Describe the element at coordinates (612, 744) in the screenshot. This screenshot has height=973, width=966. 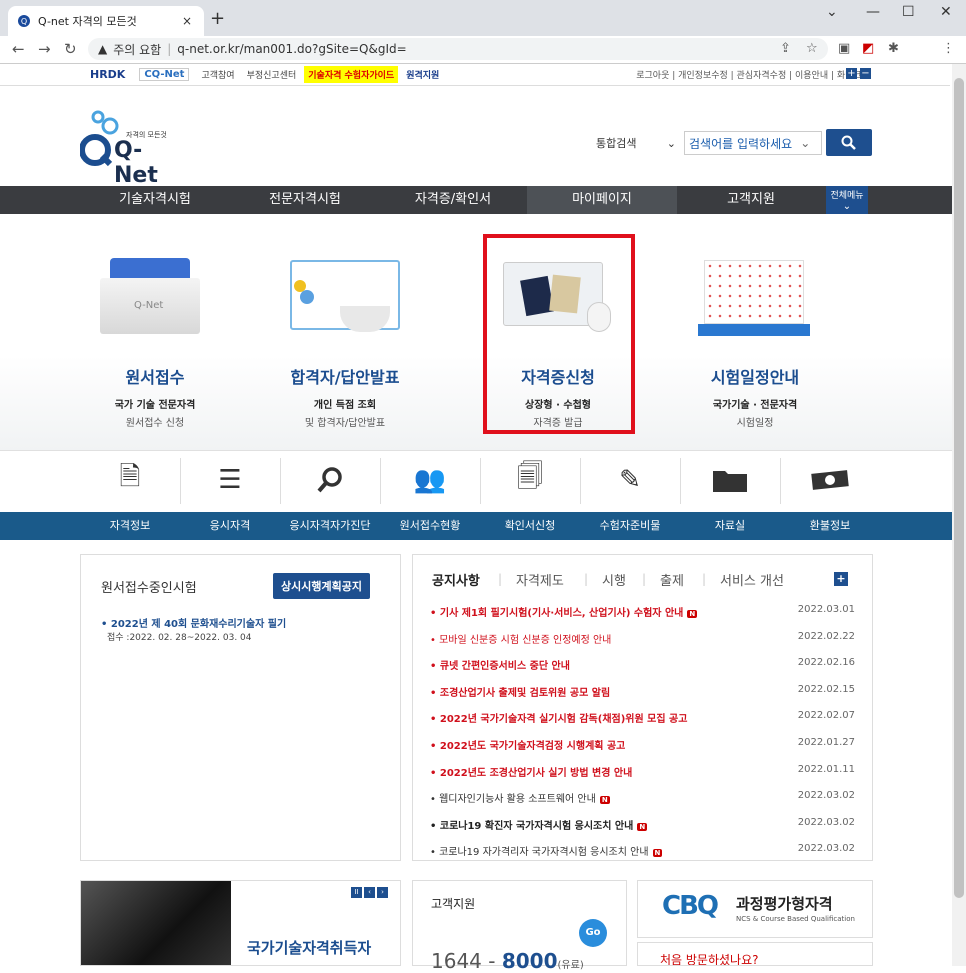
I see `notice-title: • 2022년도 국가기술자격검정 시행계획 공고` at that location.